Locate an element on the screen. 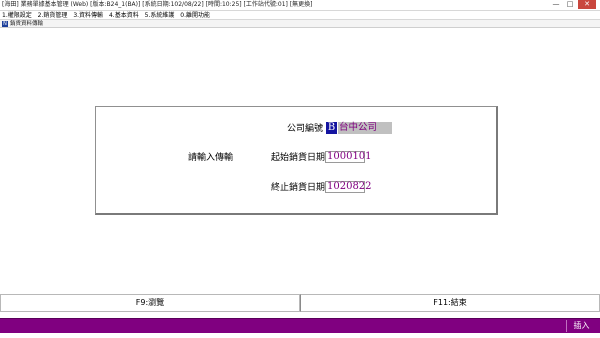 This screenshot has width=600, height=338. subwindow-title: 銷貨資料傳輸 is located at coordinates (27, 24).